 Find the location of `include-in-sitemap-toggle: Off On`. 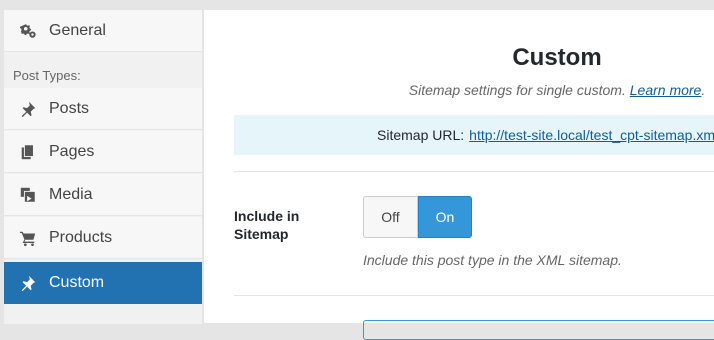

include-in-sitemap-toggle: Off On is located at coordinates (417, 217).